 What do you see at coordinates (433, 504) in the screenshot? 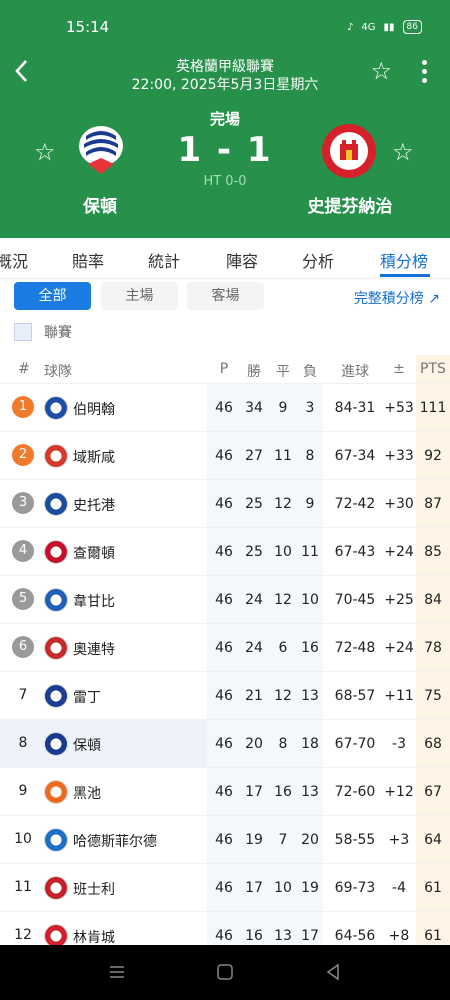
I see `pts-cell: 87` at bounding box center [433, 504].